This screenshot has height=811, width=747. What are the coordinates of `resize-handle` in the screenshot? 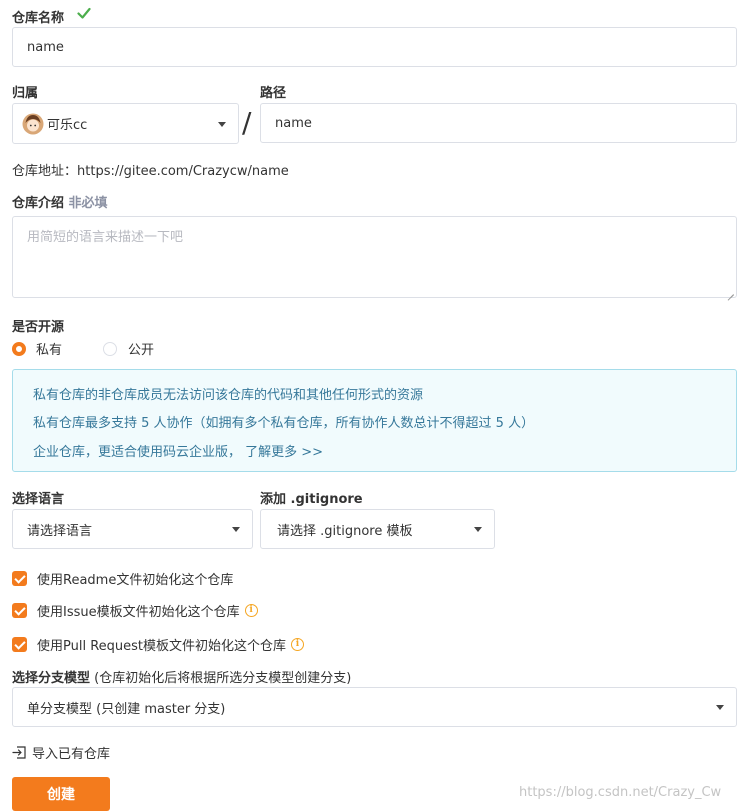 It's located at (730, 291).